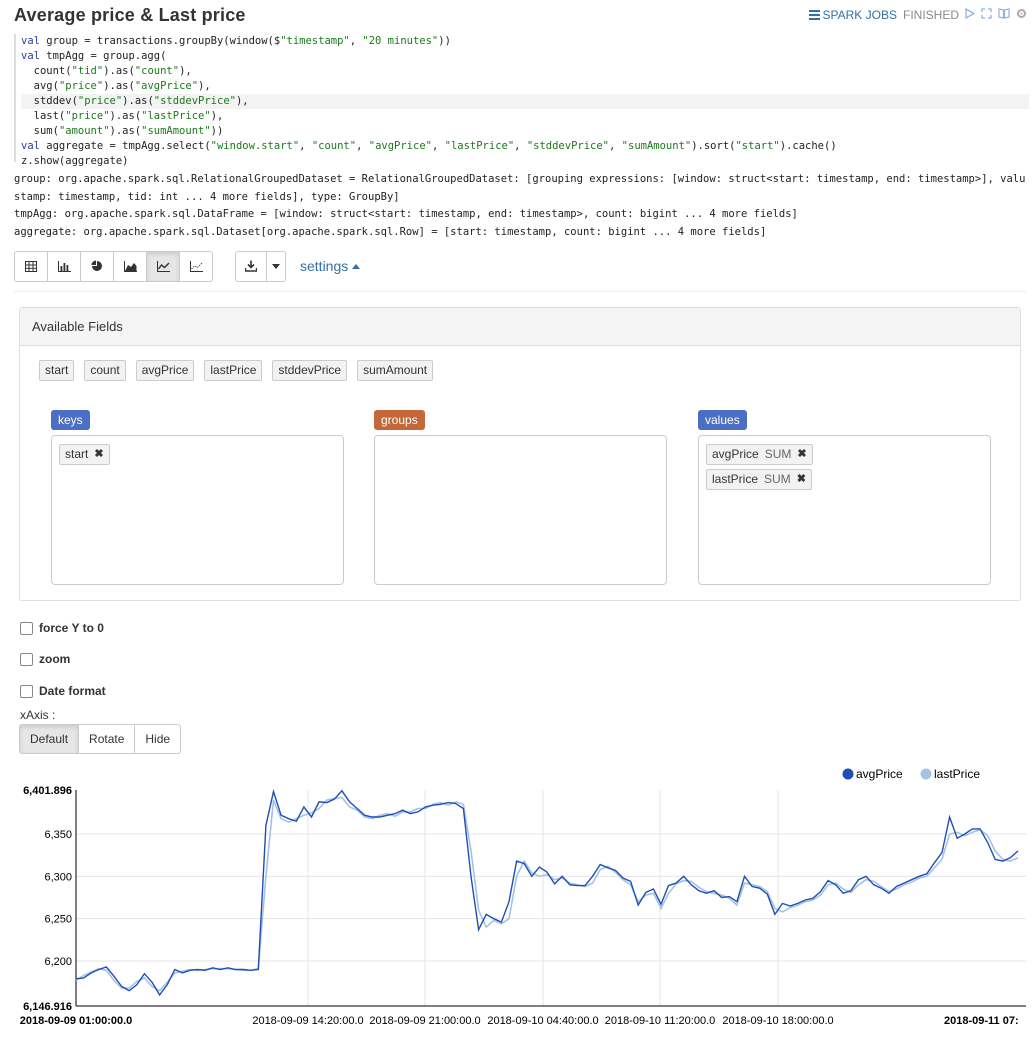 The width and height of the screenshot is (1033, 1038). What do you see at coordinates (165, 370) in the screenshot?
I see `field-chip-avgprice: avgPrice` at bounding box center [165, 370].